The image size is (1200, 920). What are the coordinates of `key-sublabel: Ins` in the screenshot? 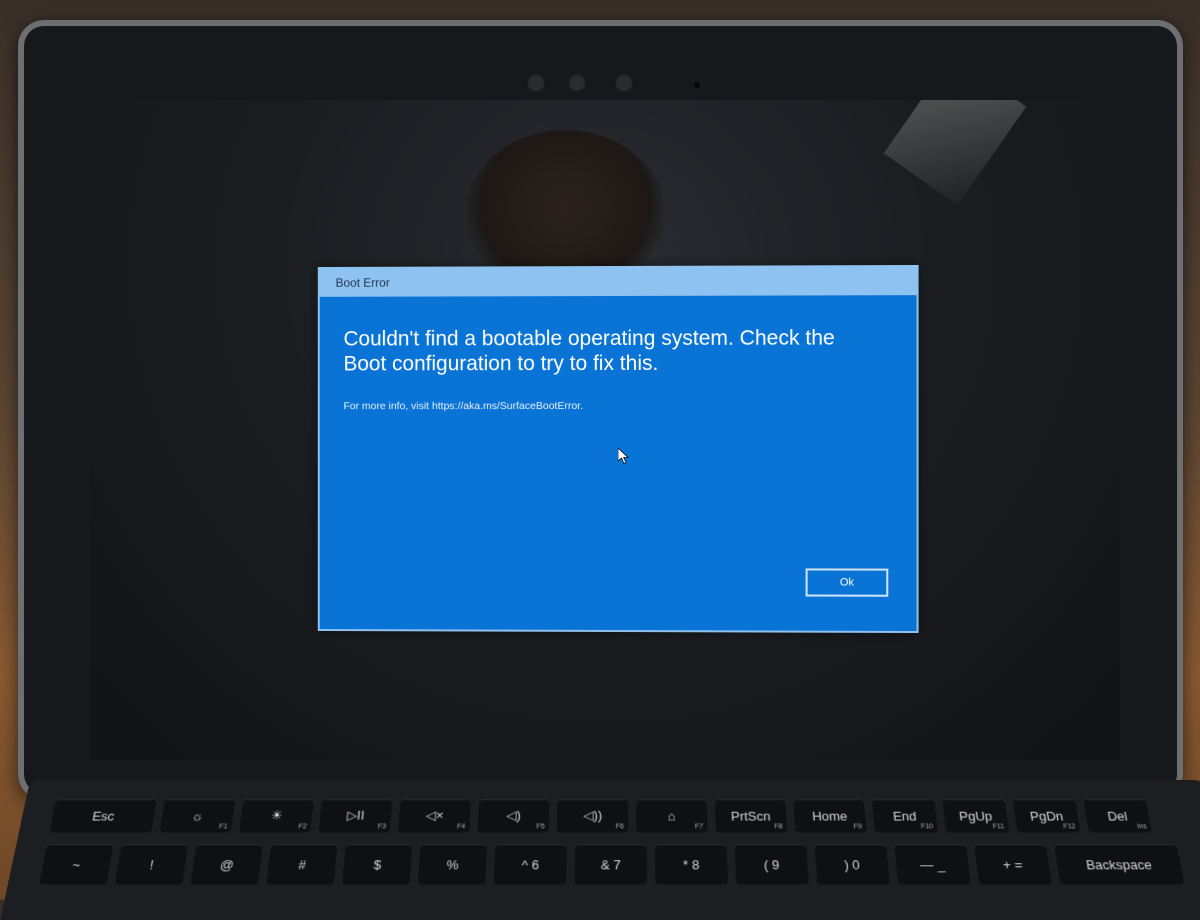 It's located at (1142, 827).